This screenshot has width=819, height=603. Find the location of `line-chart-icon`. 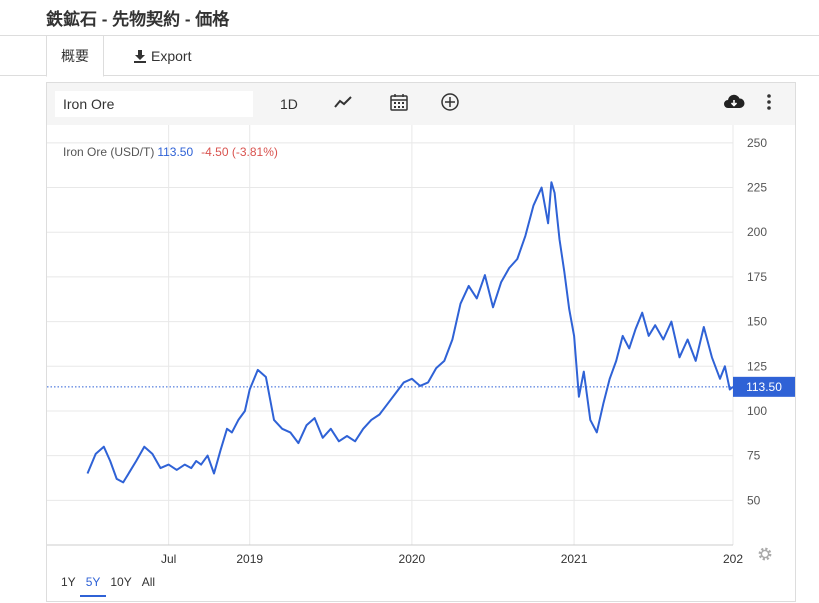

line-chart-icon is located at coordinates (343, 104).